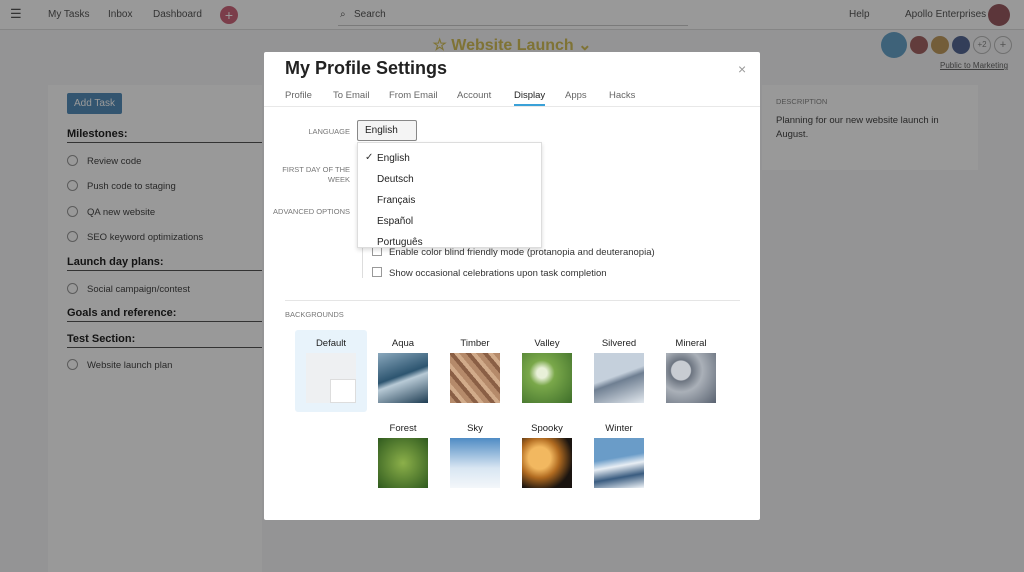 The width and height of the screenshot is (1024, 572). Describe the element at coordinates (859, 14) in the screenshot. I see `help-menu: Help` at that location.